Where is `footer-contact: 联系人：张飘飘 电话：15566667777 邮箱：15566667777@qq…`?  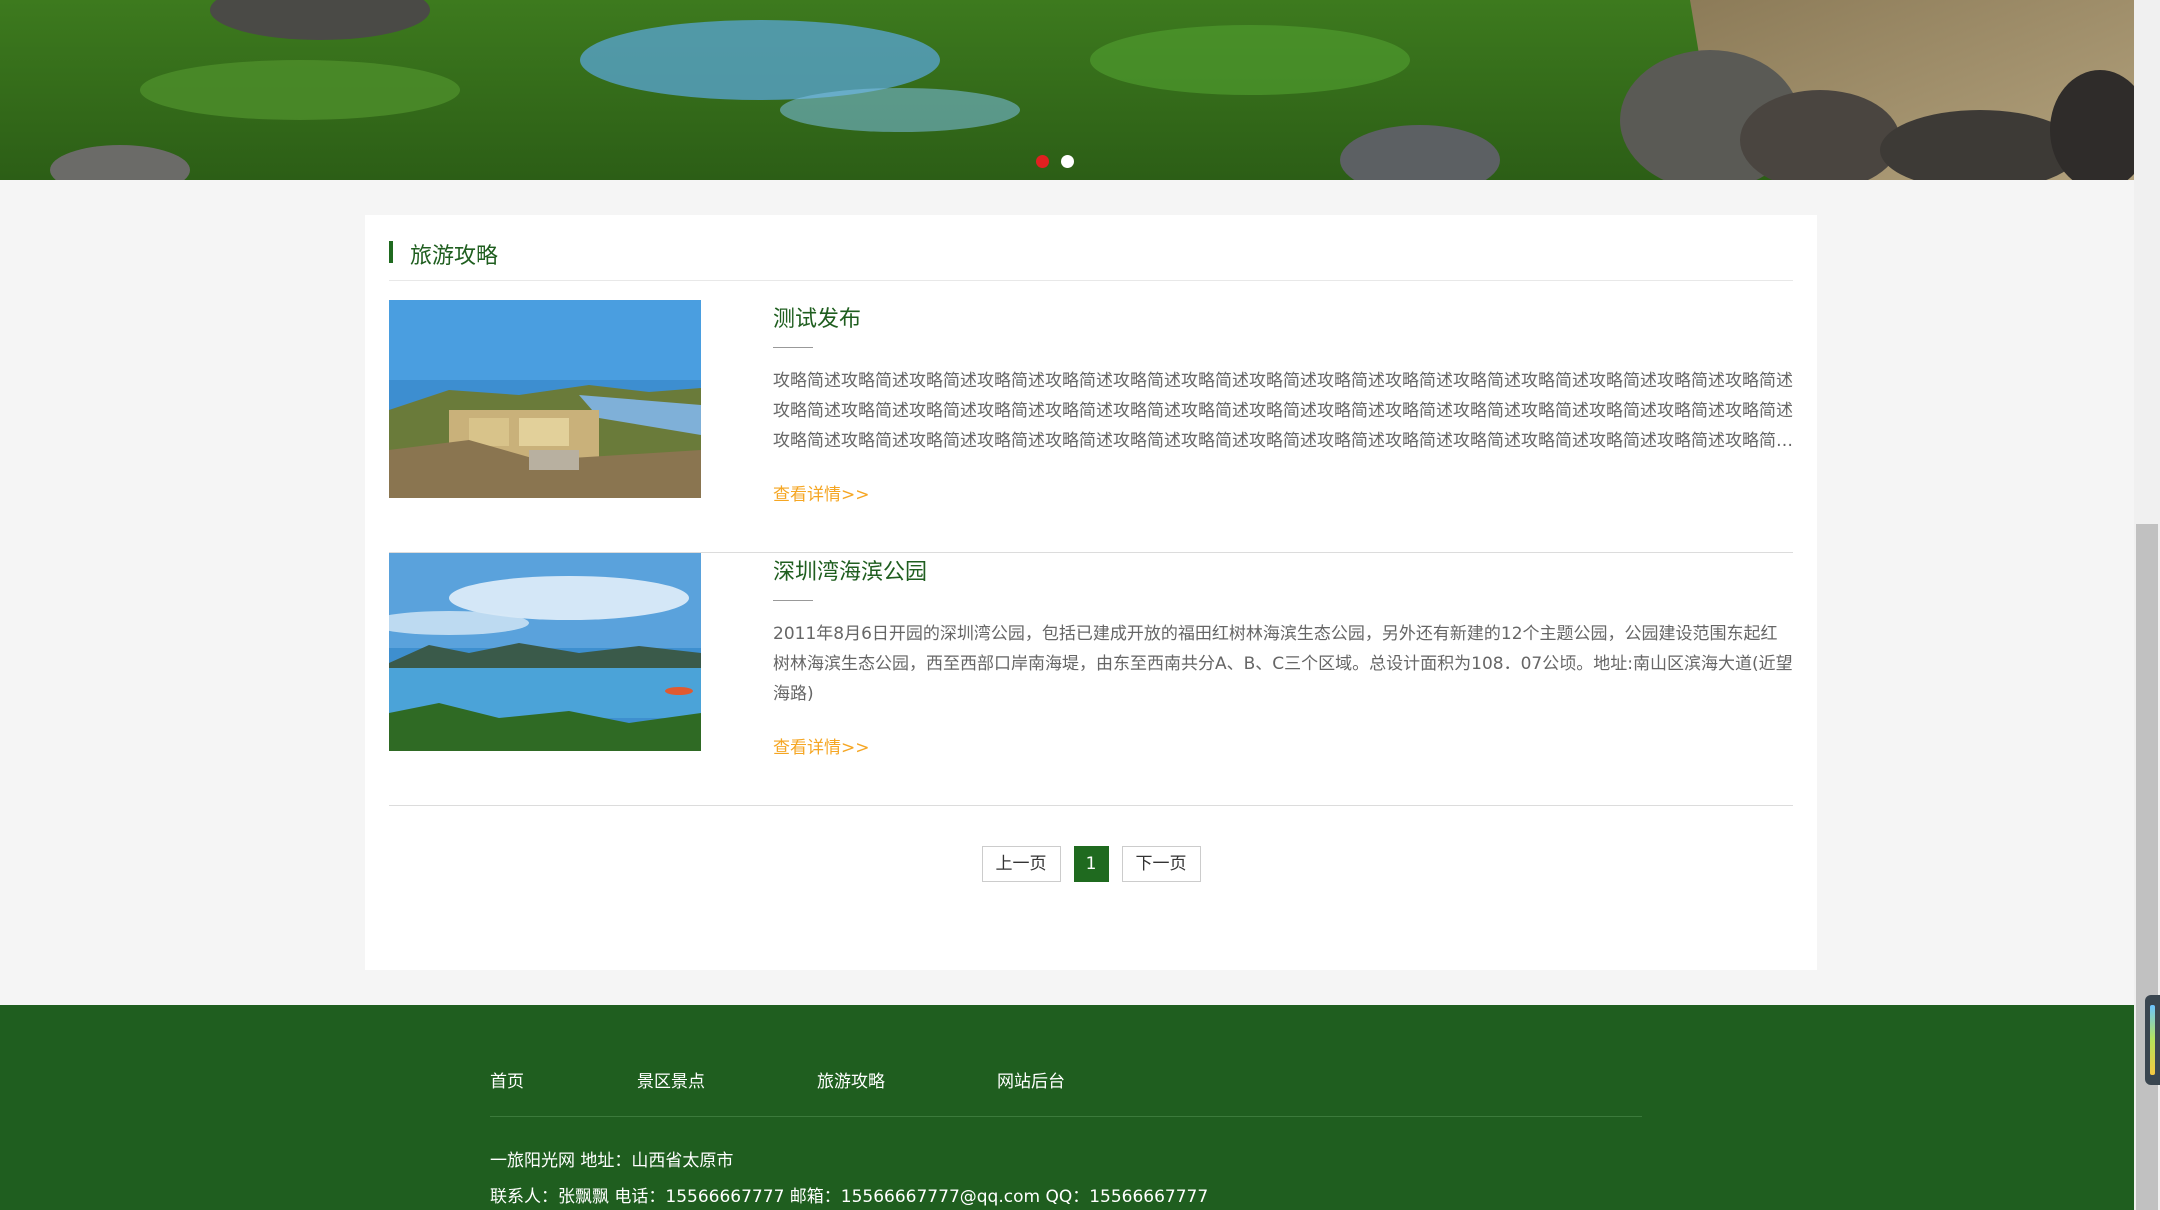 footer-contact: 联系人：张飘飘 电话：15566667777 邮箱：15566667777@qq… is located at coordinates (849, 1197).